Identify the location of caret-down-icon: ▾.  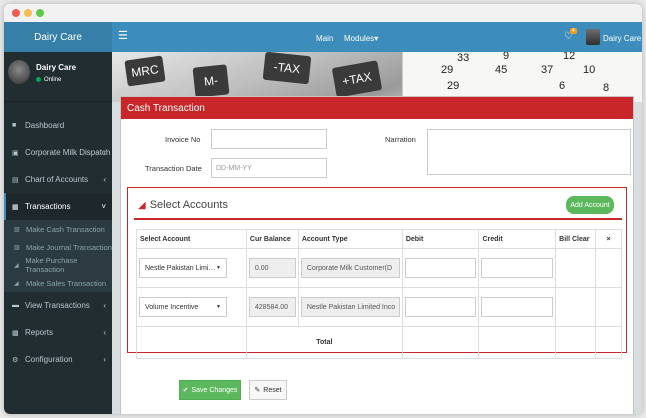
(376, 38).